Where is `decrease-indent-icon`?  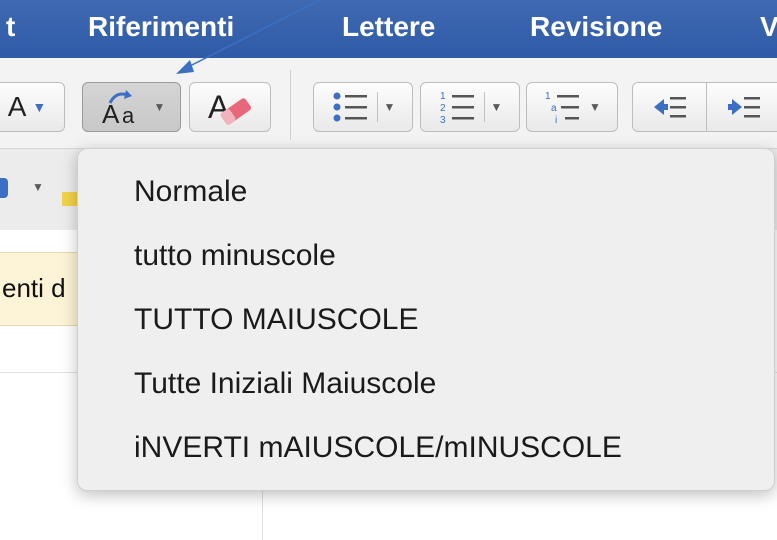 decrease-indent-icon is located at coordinates (669, 107).